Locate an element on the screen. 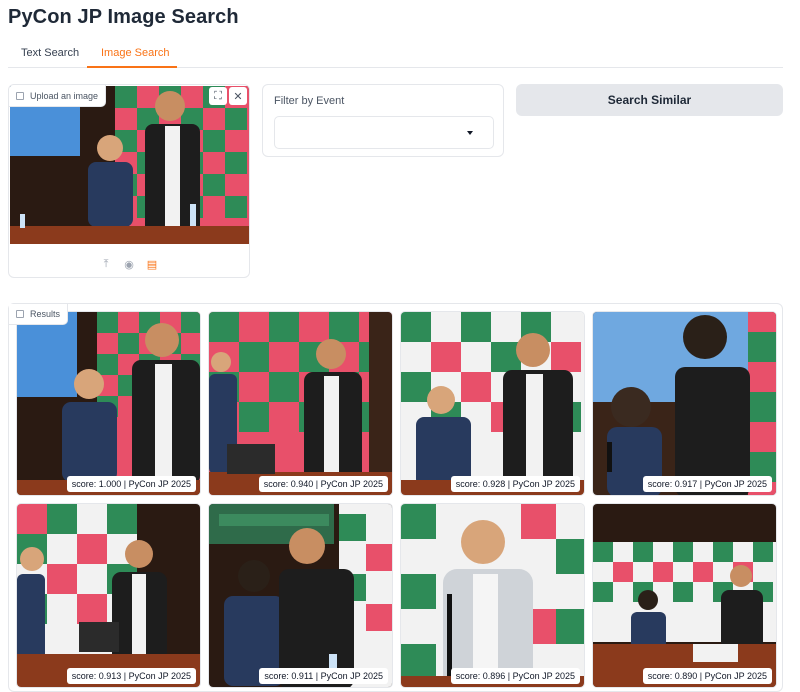 This screenshot has height=692, width=800. upload-label-text: Upload an image is located at coordinates (64, 95).